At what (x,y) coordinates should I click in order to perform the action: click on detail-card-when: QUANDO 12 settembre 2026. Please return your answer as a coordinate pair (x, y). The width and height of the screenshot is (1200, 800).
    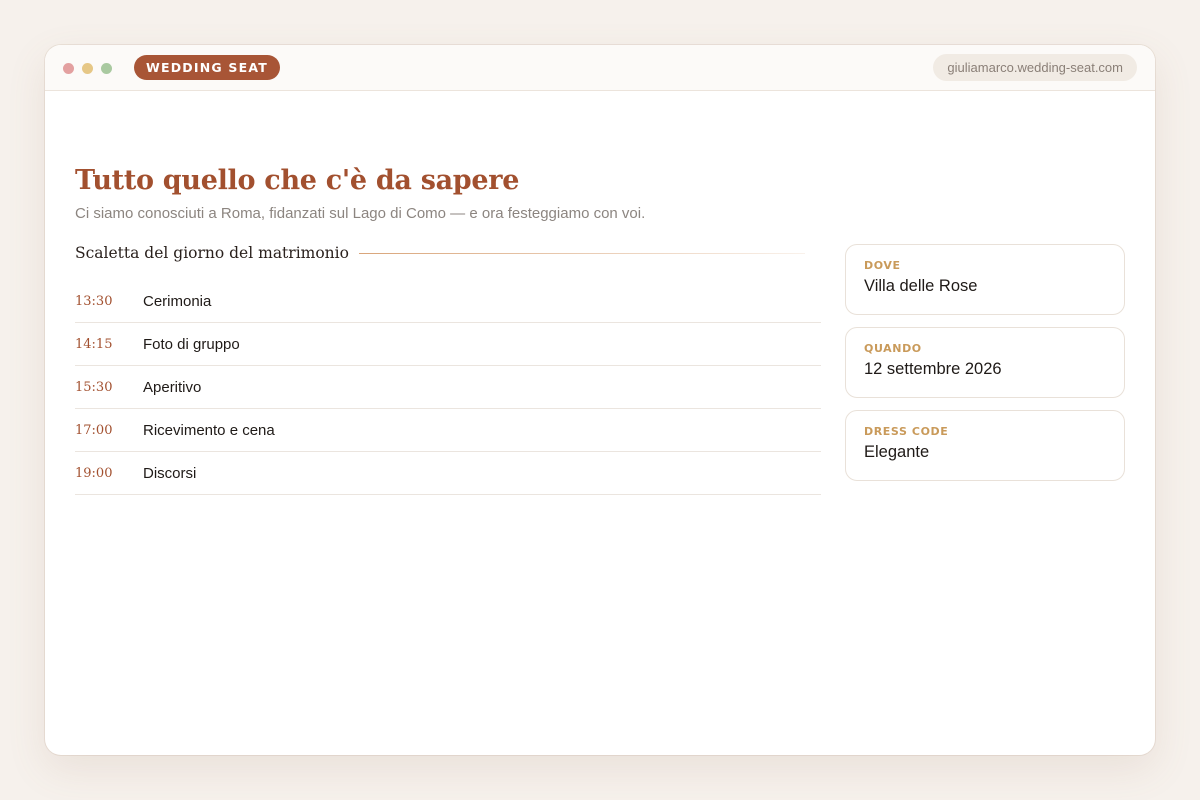
    Looking at the image, I should click on (985, 362).